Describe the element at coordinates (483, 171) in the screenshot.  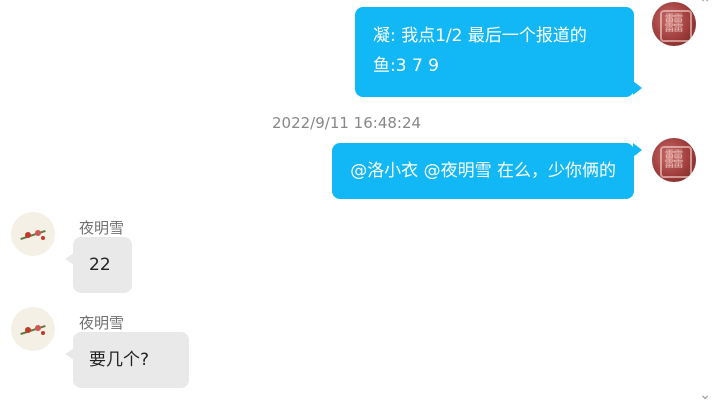
I see `message-text: @洛小衣 @夜明雪 在么，少你俩的` at that location.